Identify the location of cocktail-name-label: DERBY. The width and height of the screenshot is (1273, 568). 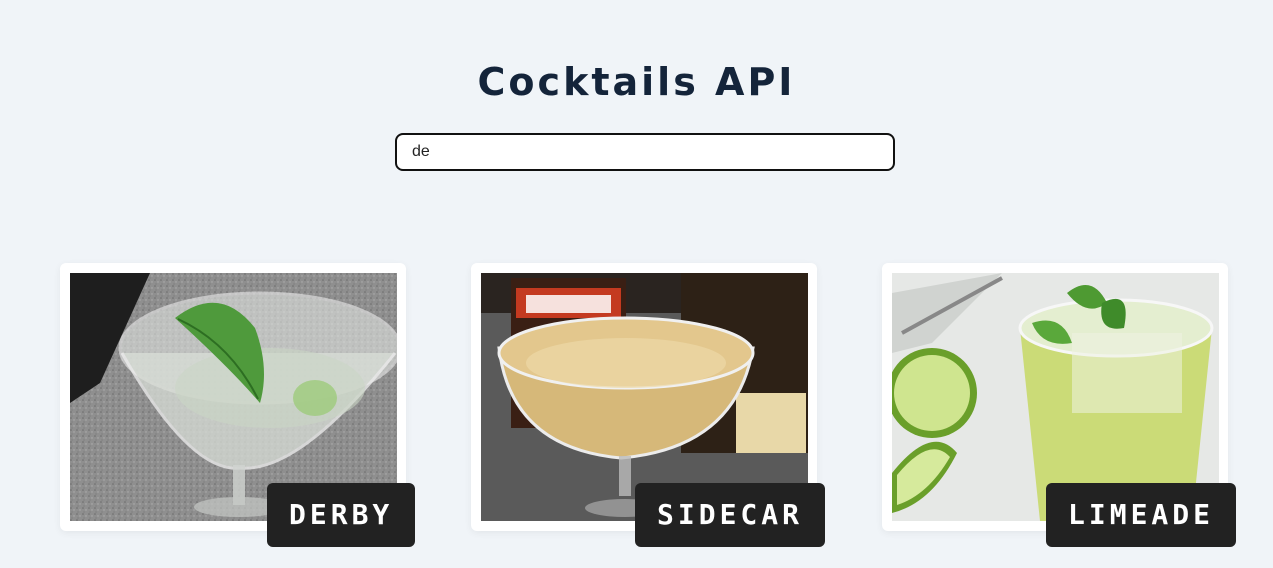
(341, 515).